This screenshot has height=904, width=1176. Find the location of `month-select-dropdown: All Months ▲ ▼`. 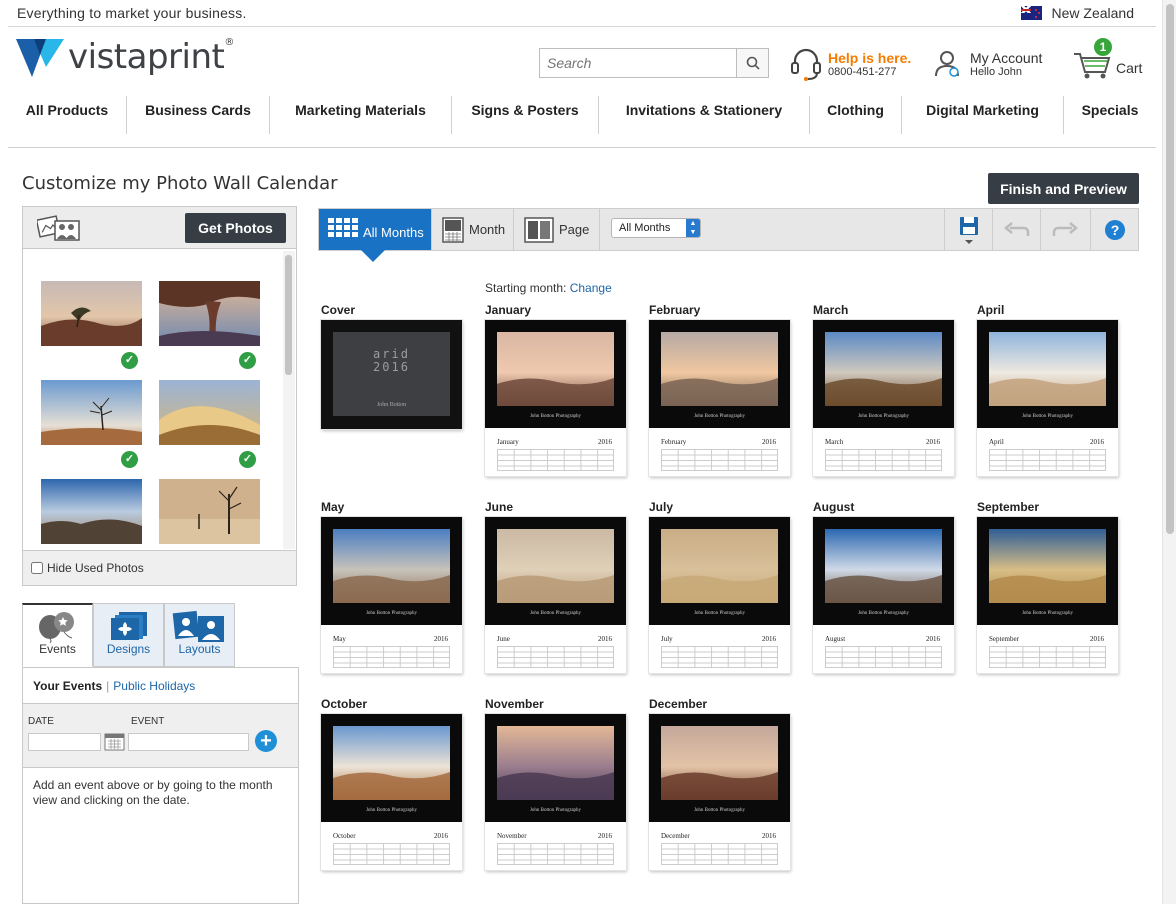

month-select-dropdown: All Months ▲ ▼ is located at coordinates (656, 228).